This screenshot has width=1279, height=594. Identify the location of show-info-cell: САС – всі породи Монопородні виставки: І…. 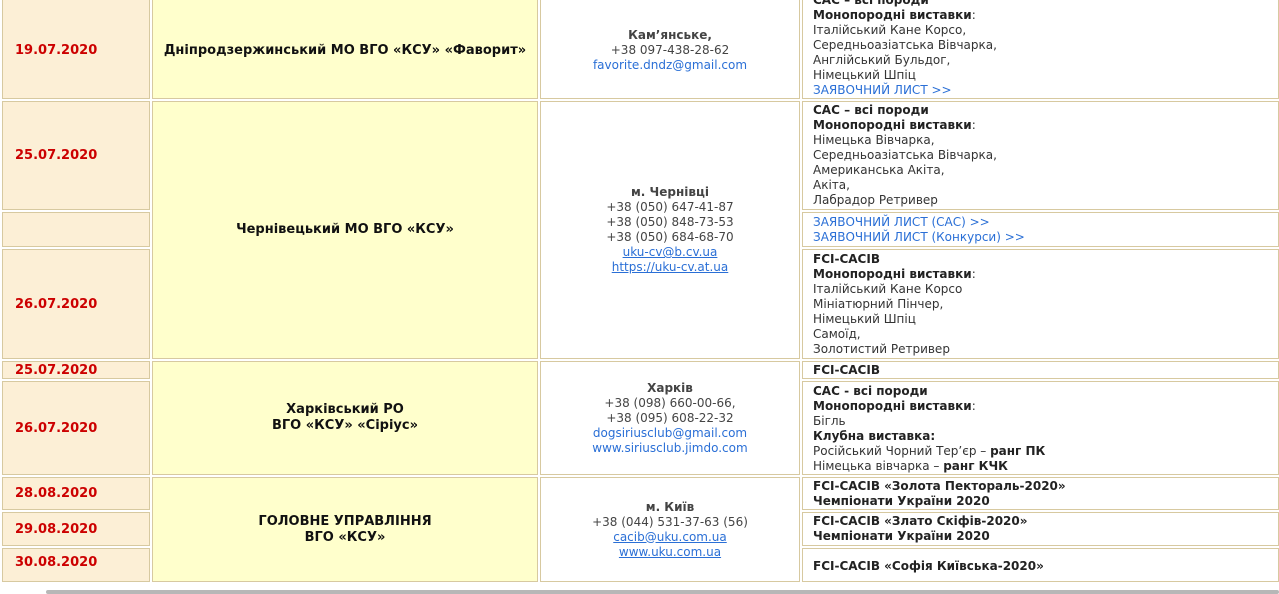
(1040, 49).